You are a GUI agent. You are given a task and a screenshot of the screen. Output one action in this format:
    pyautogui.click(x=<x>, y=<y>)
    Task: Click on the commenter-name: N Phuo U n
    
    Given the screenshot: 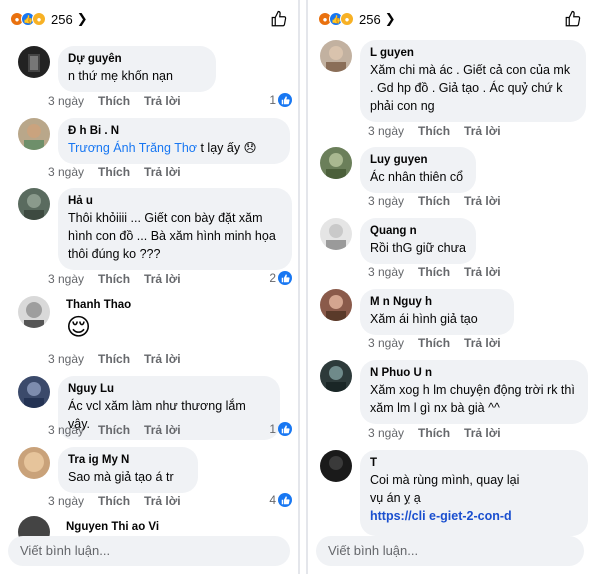 What is the action you would take?
    pyautogui.click(x=474, y=373)
    